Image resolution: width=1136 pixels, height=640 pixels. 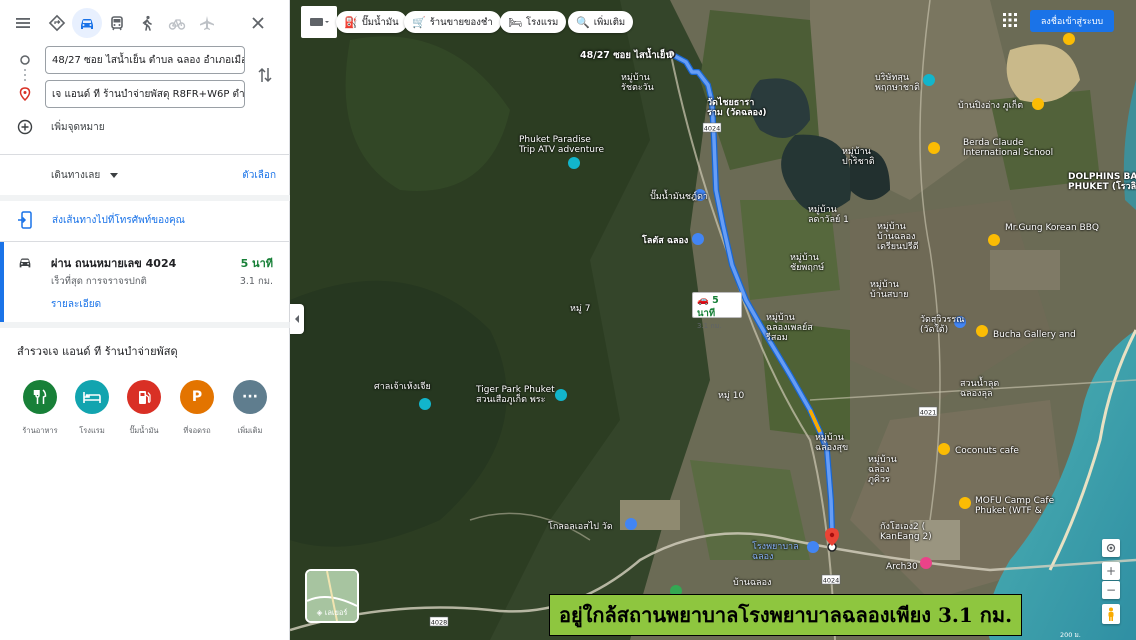 What do you see at coordinates (87, 23) in the screenshot?
I see `car-icon` at bounding box center [87, 23].